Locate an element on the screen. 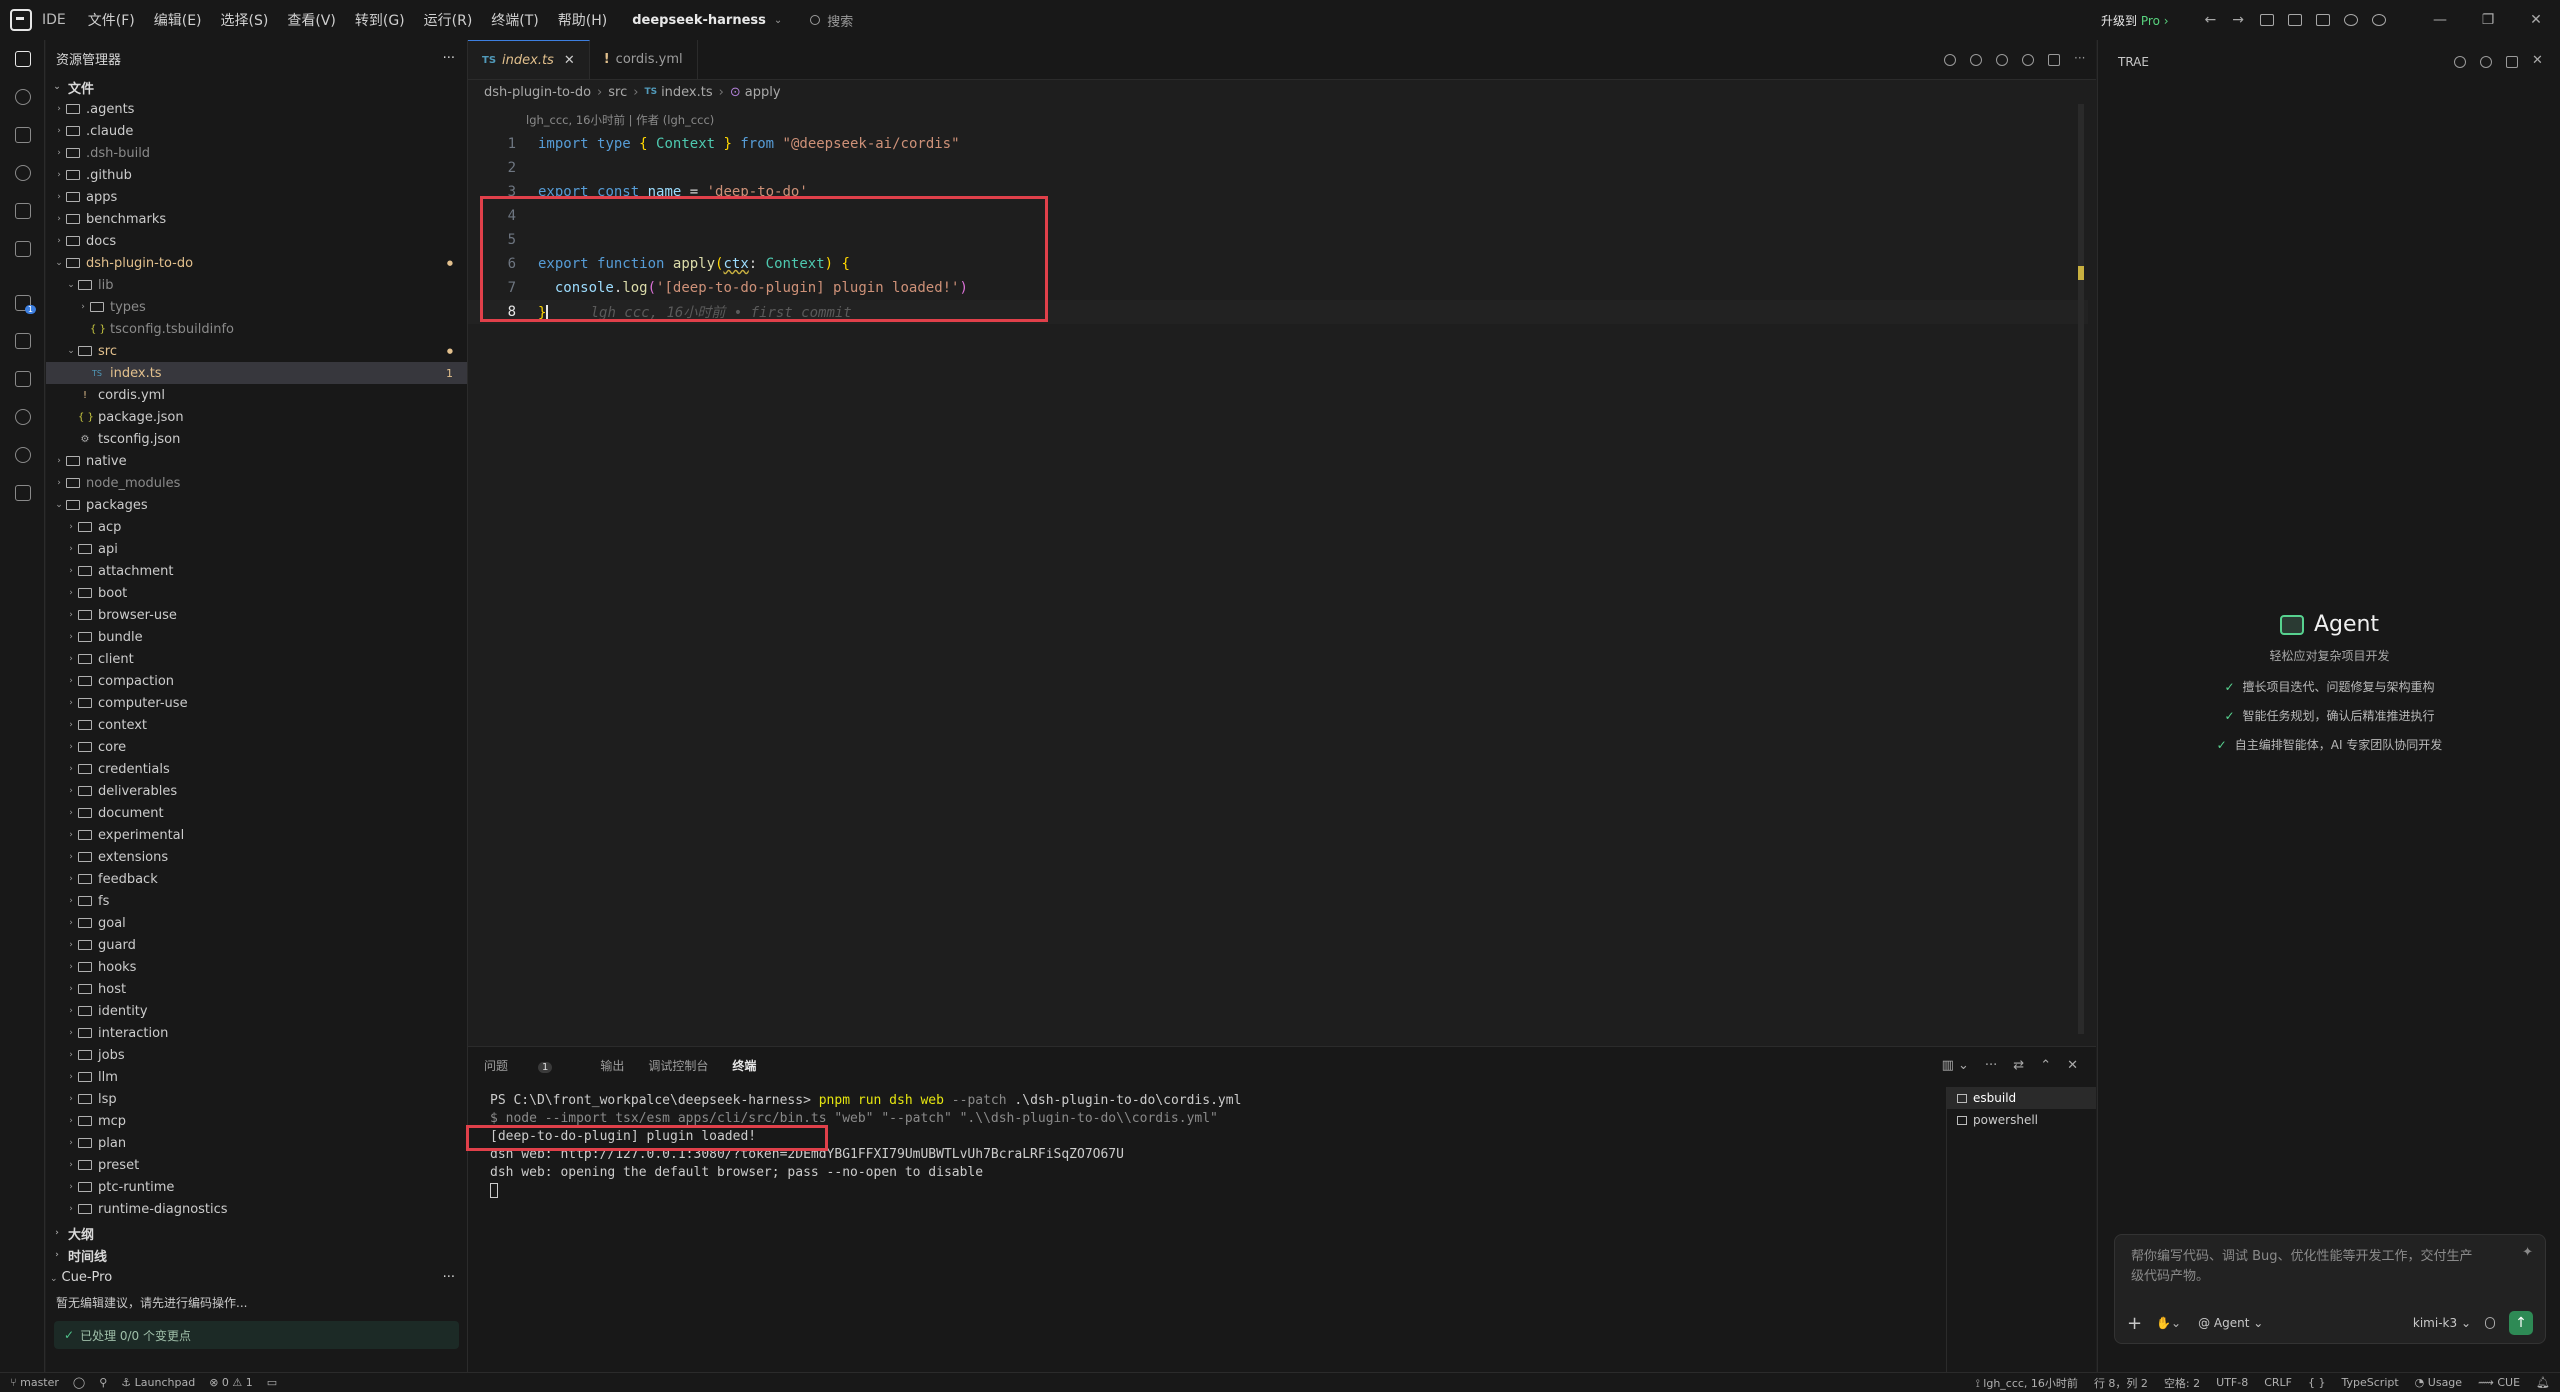 Image resolution: width=2560 pixels, height=1392 pixels. tree-item: › credentials is located at coordinates (256, 769).